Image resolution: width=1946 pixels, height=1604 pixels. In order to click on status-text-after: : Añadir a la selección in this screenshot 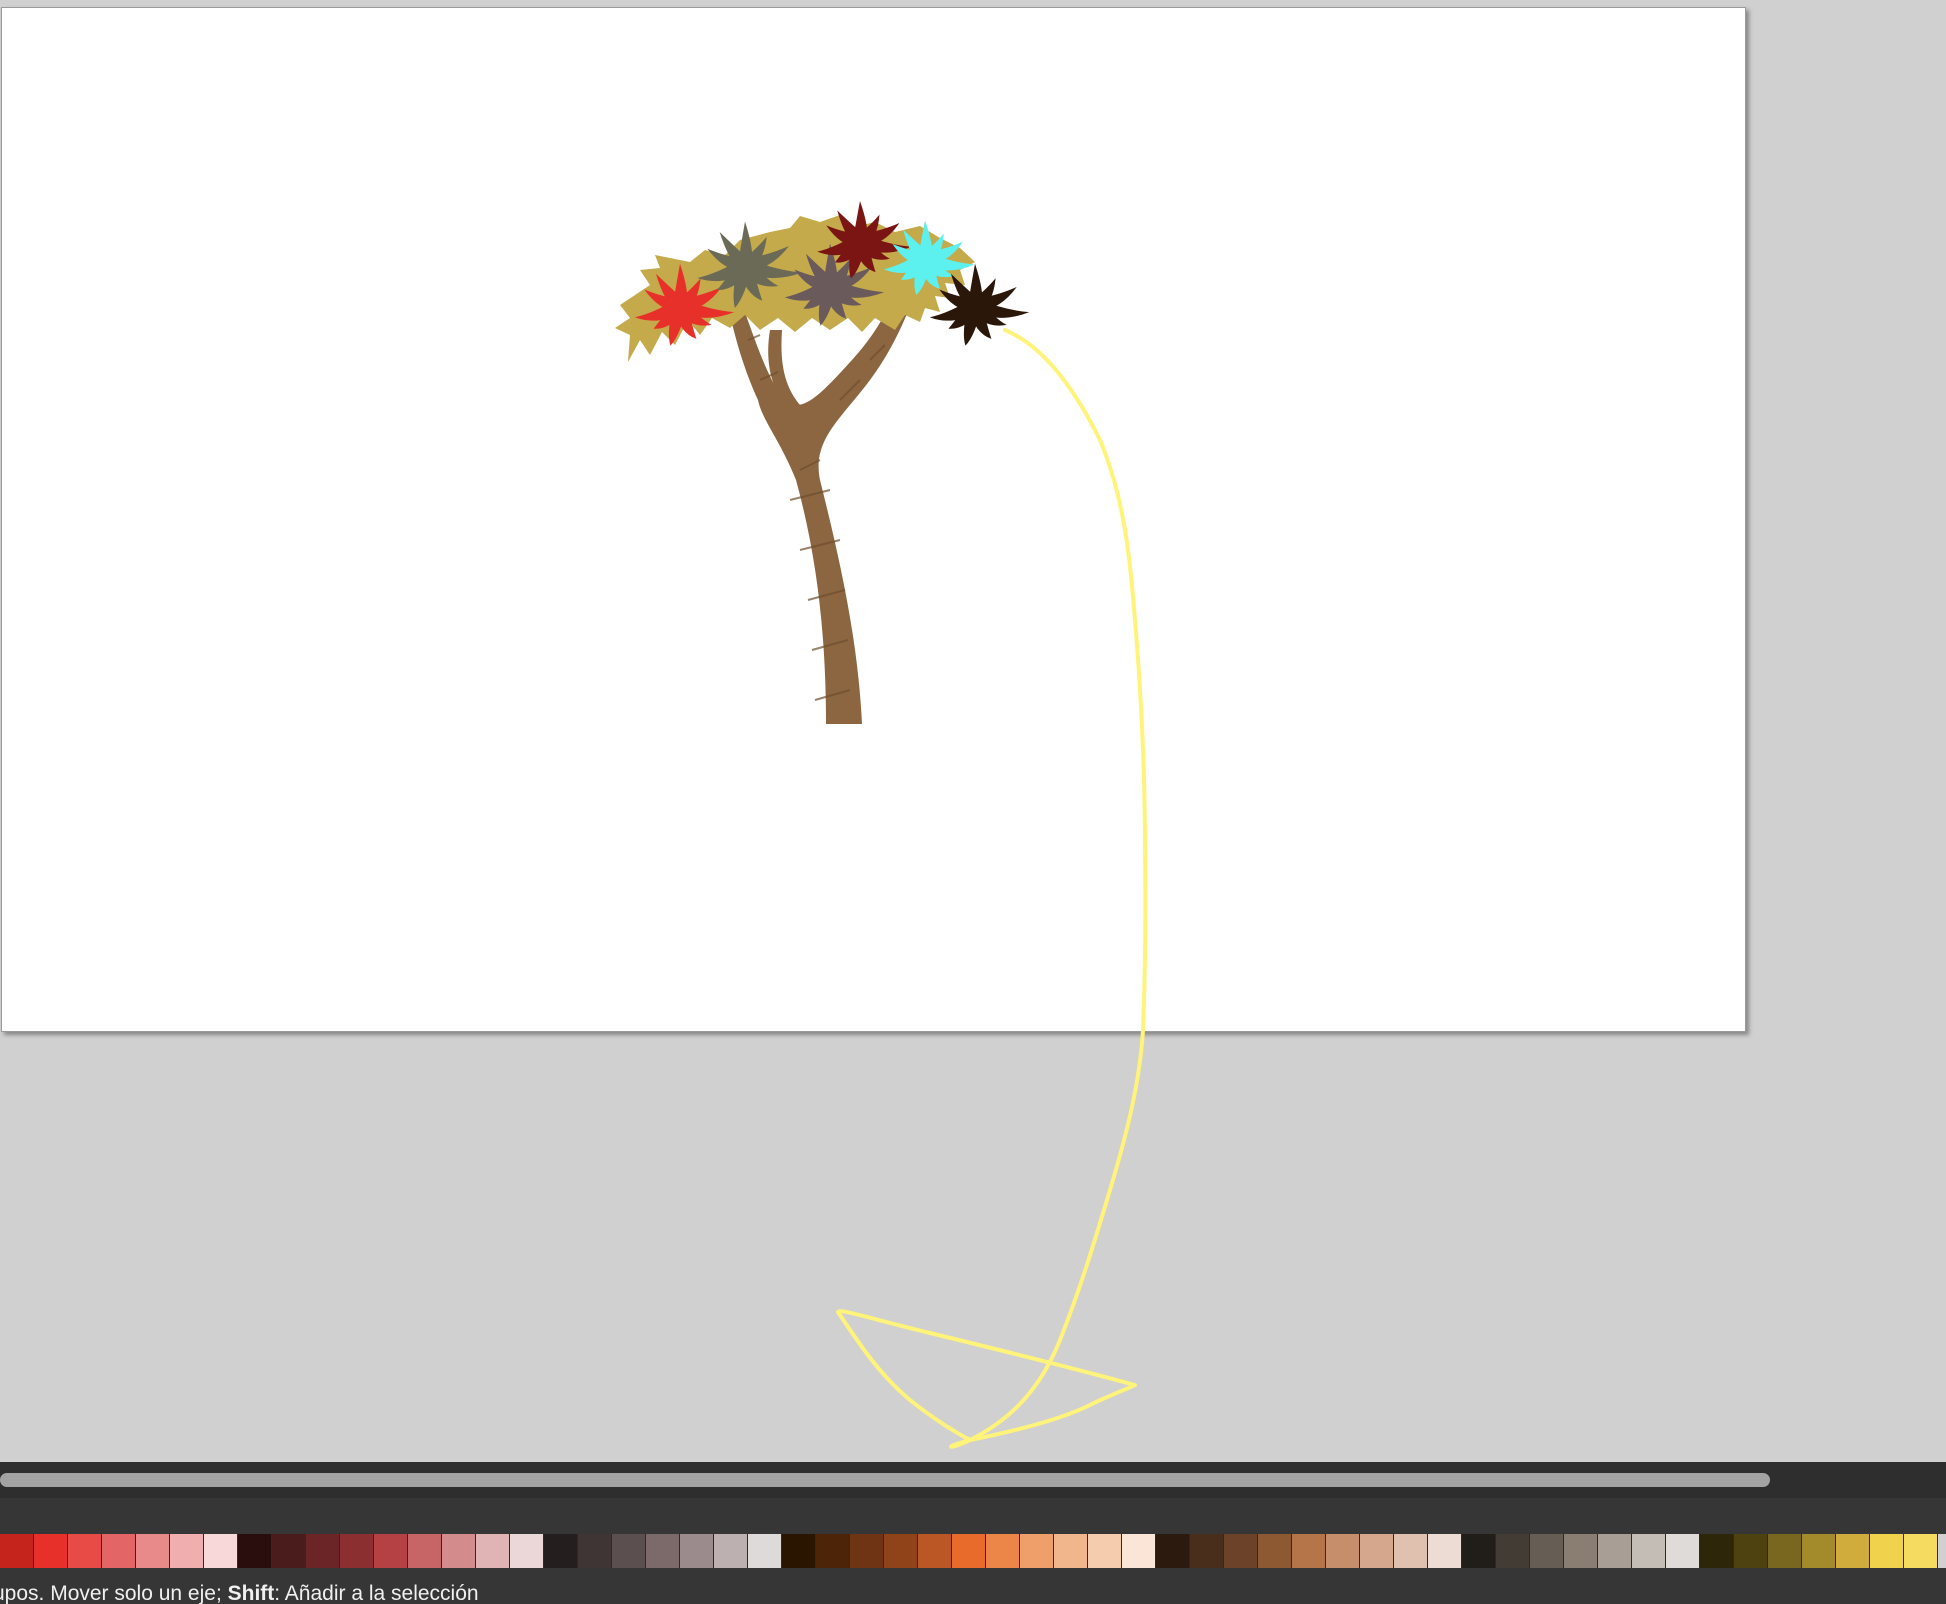, I will do `click(376, 1593)`.